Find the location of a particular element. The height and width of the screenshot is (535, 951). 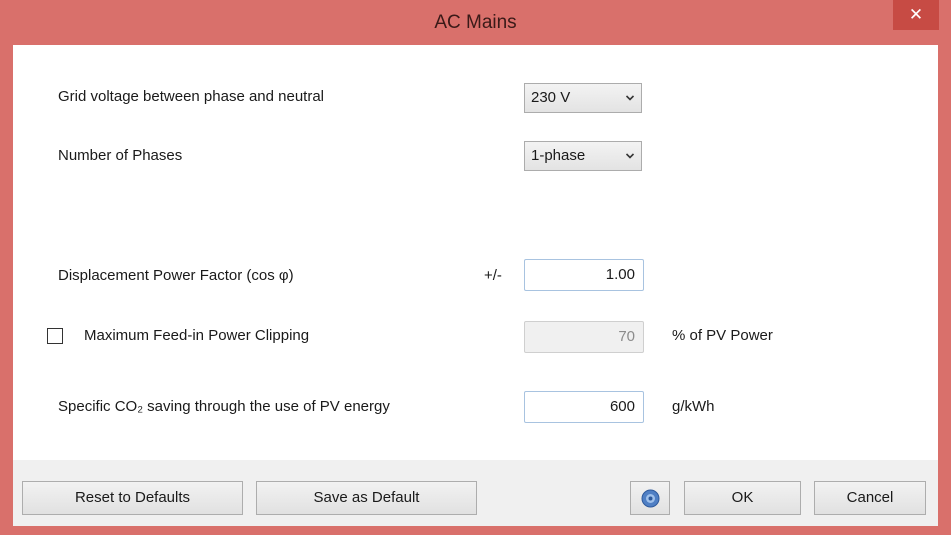

power-factor-input: 1.00 is located at coordinates (584, 275).